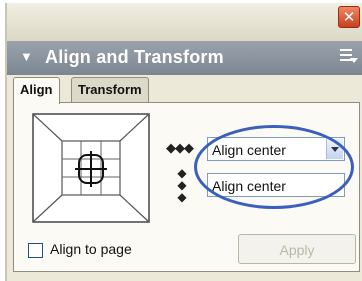 This screenshot has height=281, width=362. What do you see at coordinates (35, 250) in the screenshot?
I see `align-to-page-checkbox` at bounding box center [35, 250].